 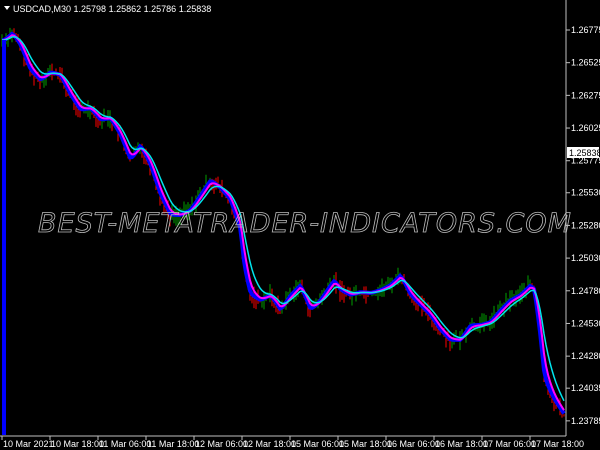 I want to click on x-tick-label: 16 Mar 18:00, so click(x=461, y=444).